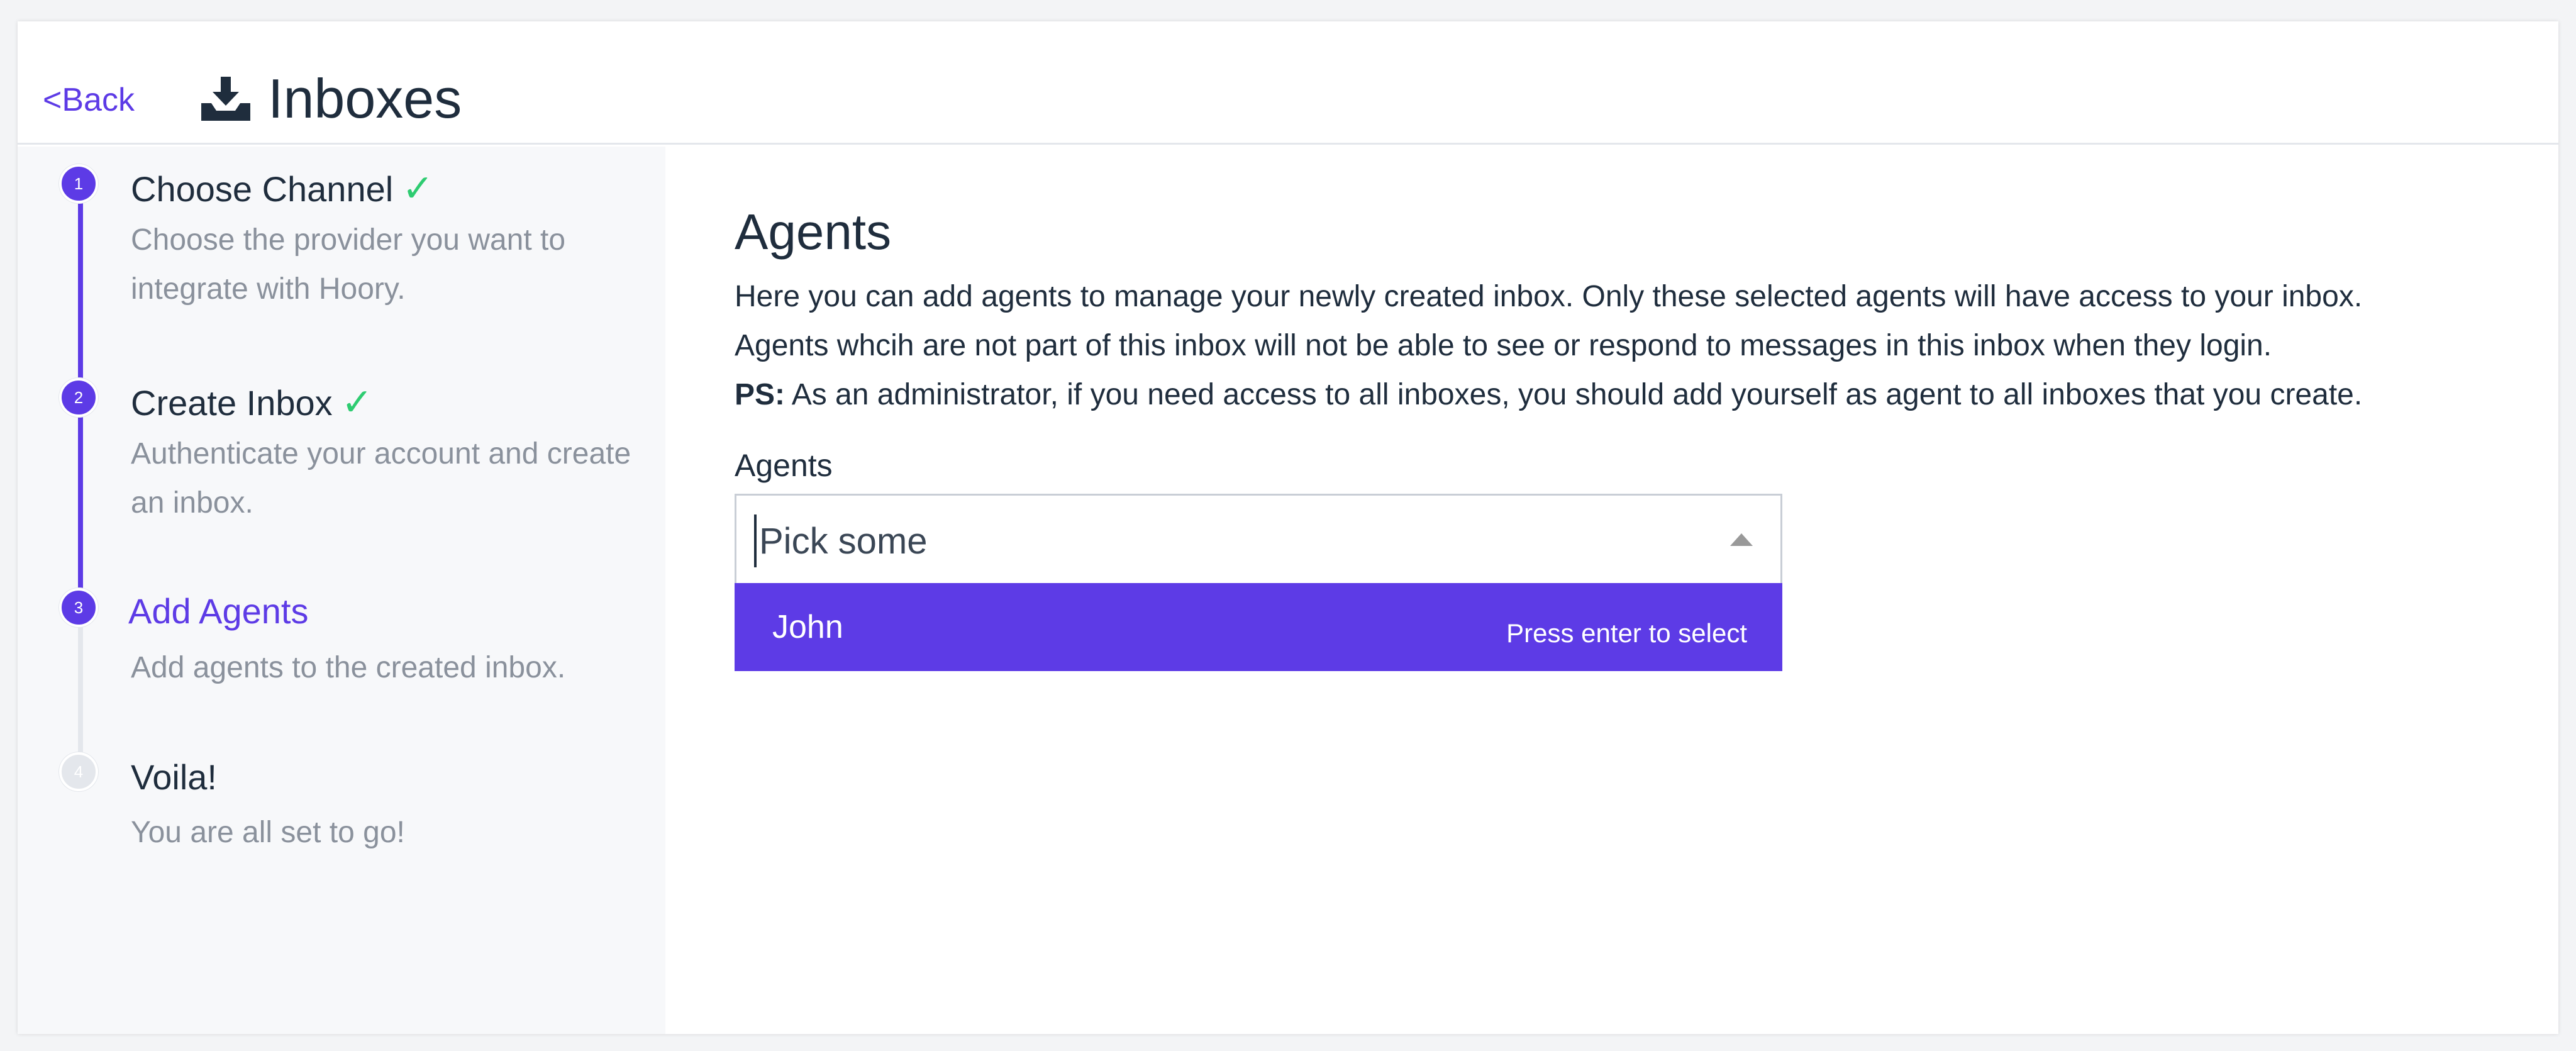 This screenshot has width=2576, height=1051. I want to click on step-title-text: Choose Channel, so click(262, 189).